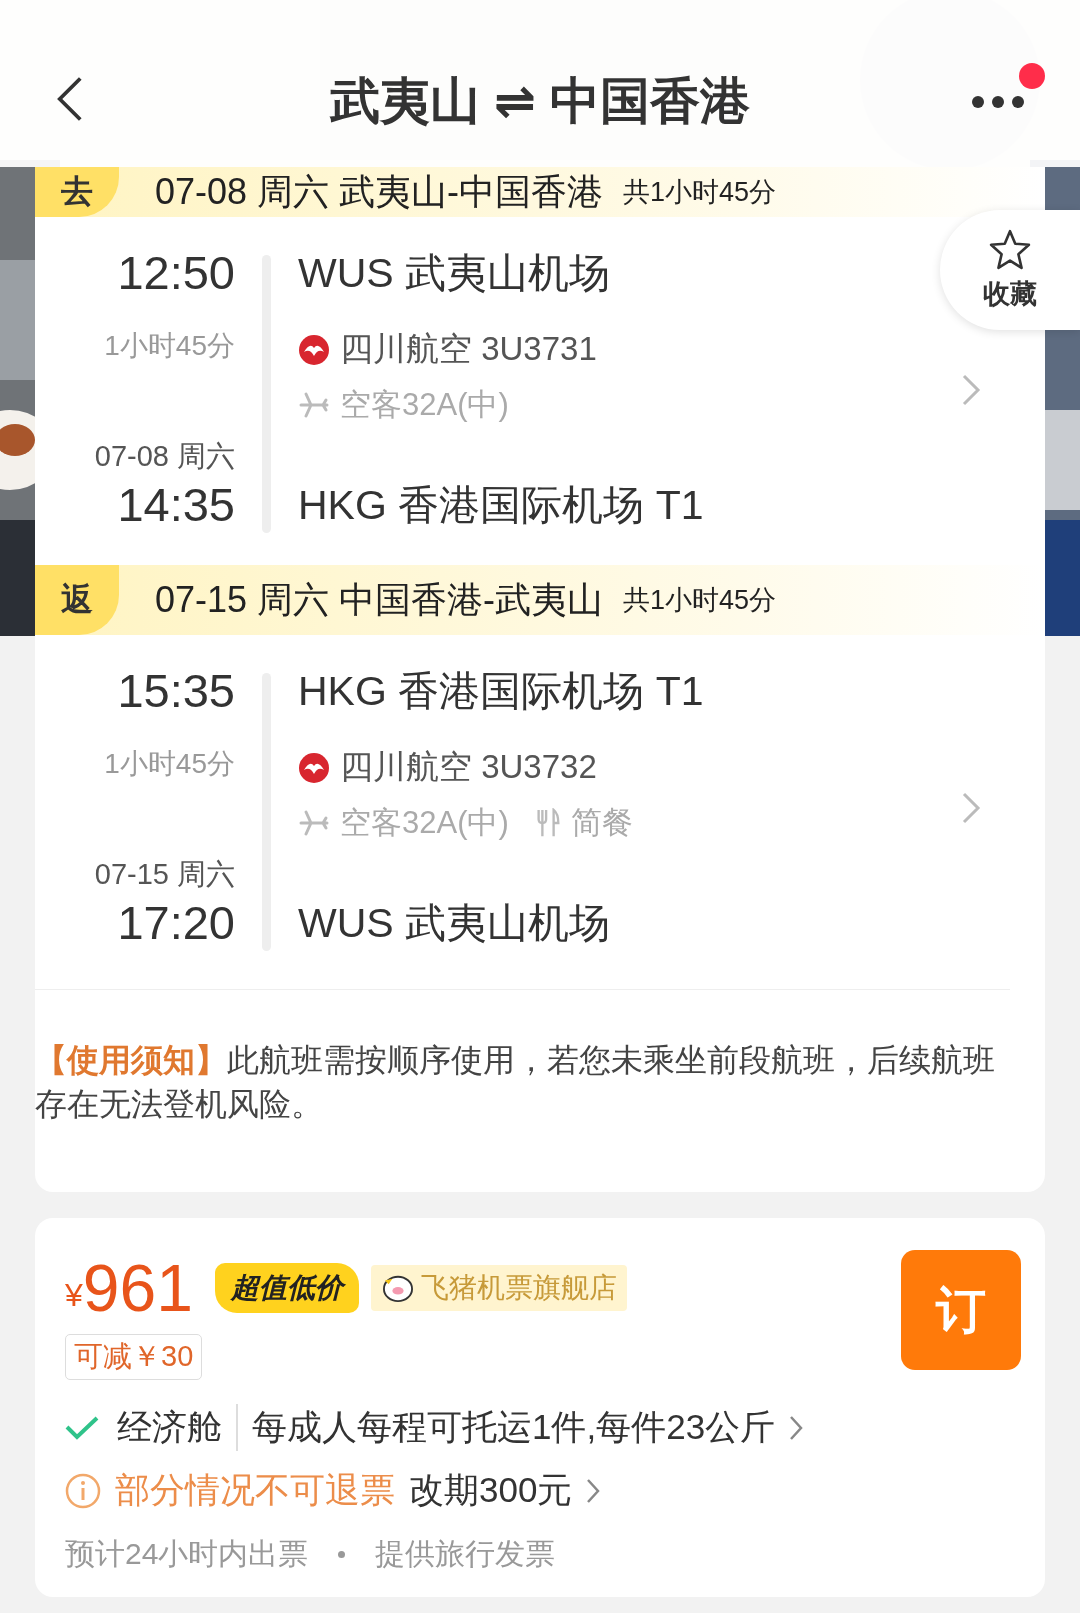  What do you see at coordinates (455, 923) in the screenshot?
I see `arrival-airport: WUS 武夷山机场` at bounding box center [455, 923].